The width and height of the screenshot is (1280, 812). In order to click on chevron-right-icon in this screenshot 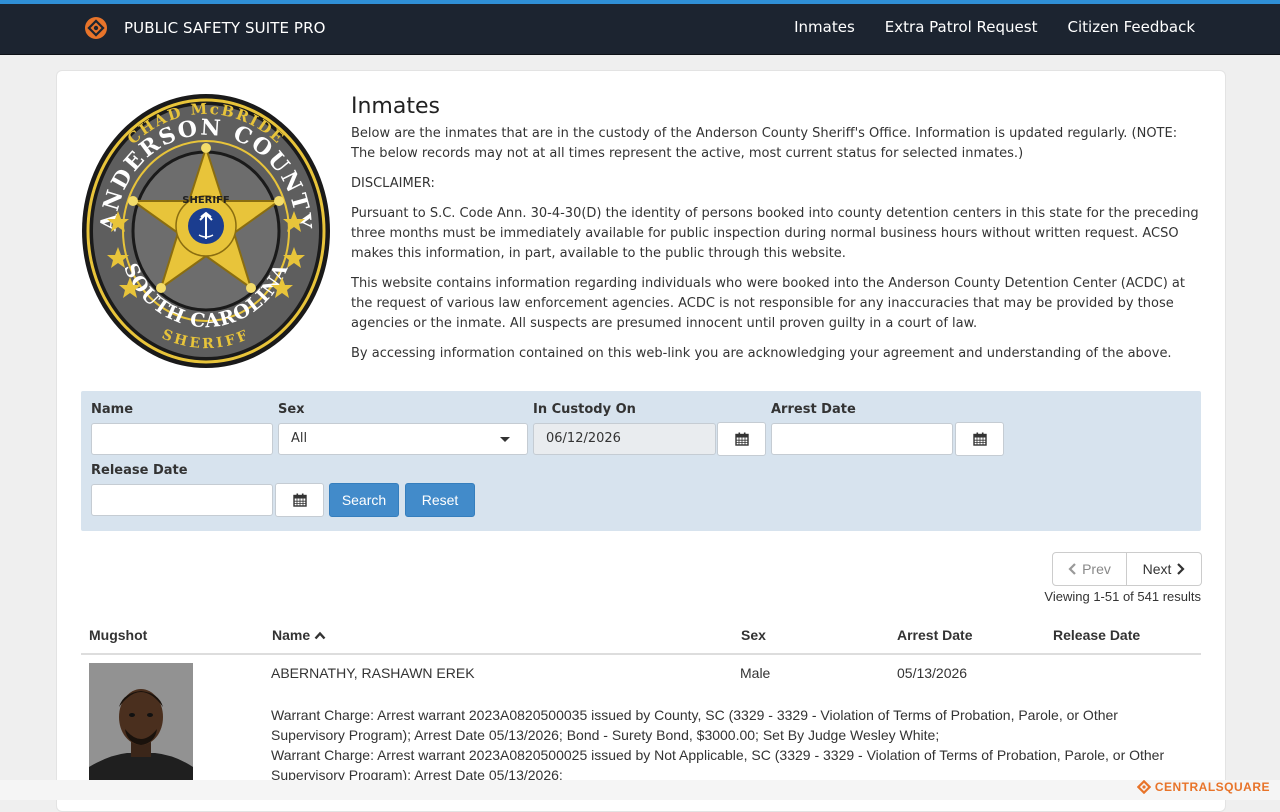, I will do `click(1181, 569)`.